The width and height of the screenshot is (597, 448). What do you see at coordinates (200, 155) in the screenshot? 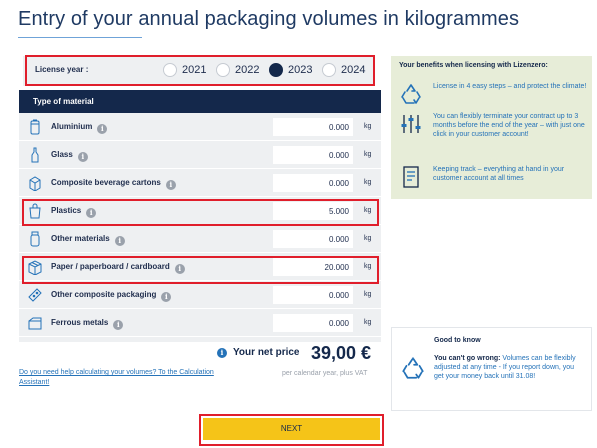
I see `table-row-glass: Glassi kg` at bounding box center [200, 155].